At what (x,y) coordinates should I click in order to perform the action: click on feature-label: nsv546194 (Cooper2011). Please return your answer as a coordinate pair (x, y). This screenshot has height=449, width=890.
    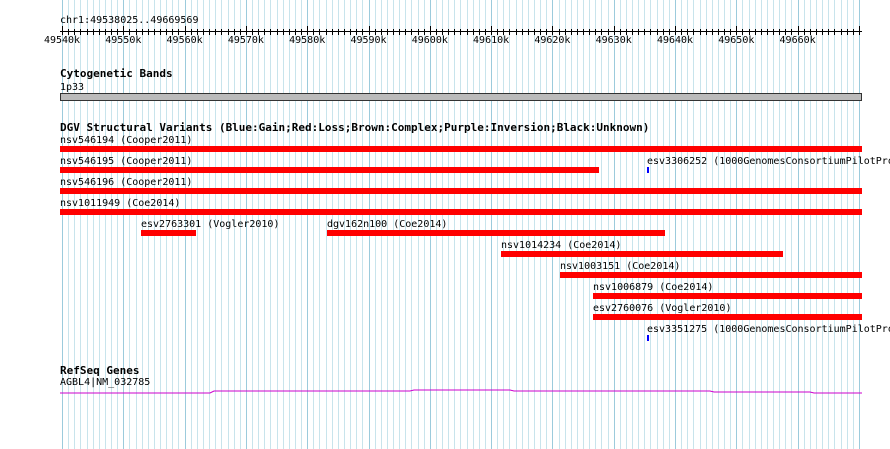
    Looking at the image, I should click on (126, 140).